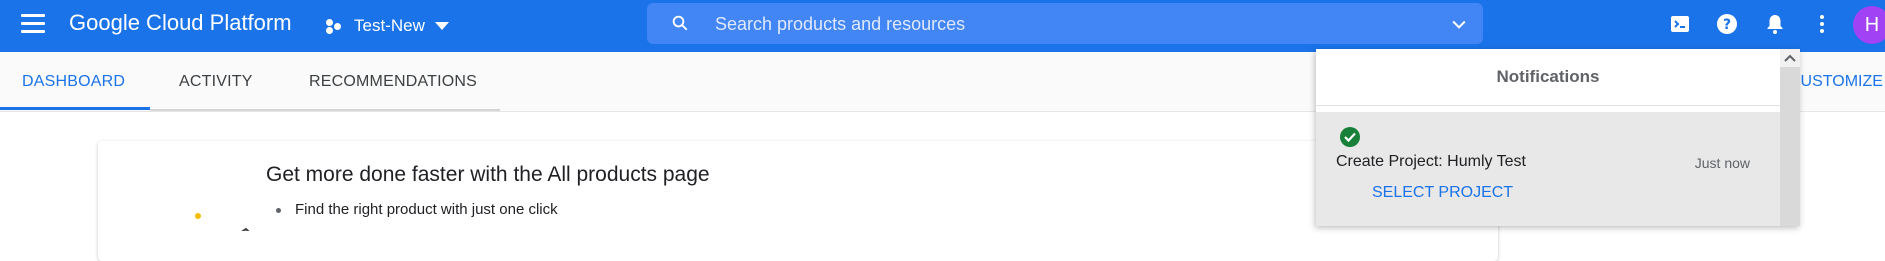 The width and height of the screenshot is (1885, 261). Describe the element at coordinates (1775, 24) in the screenshot. I see `bell-icon` at that location.